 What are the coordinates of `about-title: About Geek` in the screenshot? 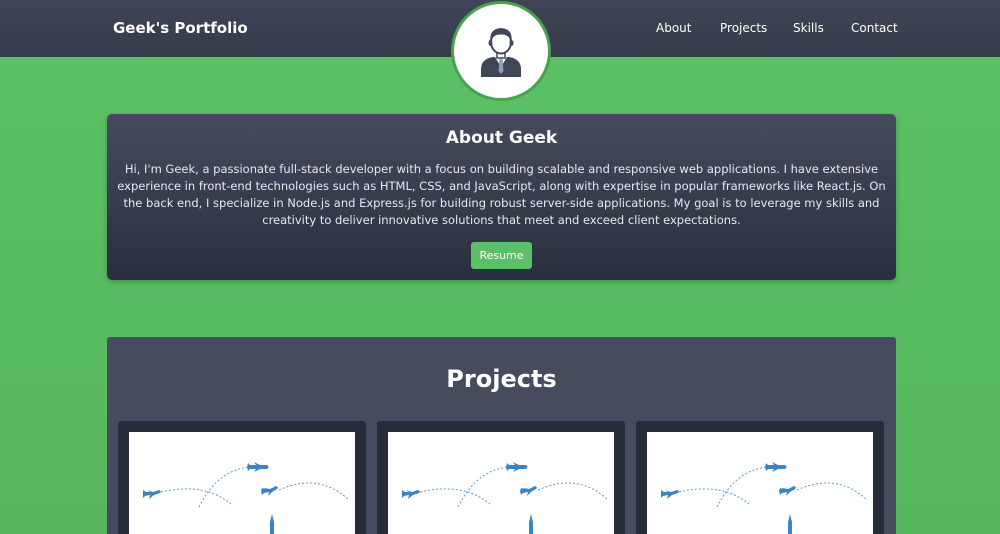 It's located at (501, 138).